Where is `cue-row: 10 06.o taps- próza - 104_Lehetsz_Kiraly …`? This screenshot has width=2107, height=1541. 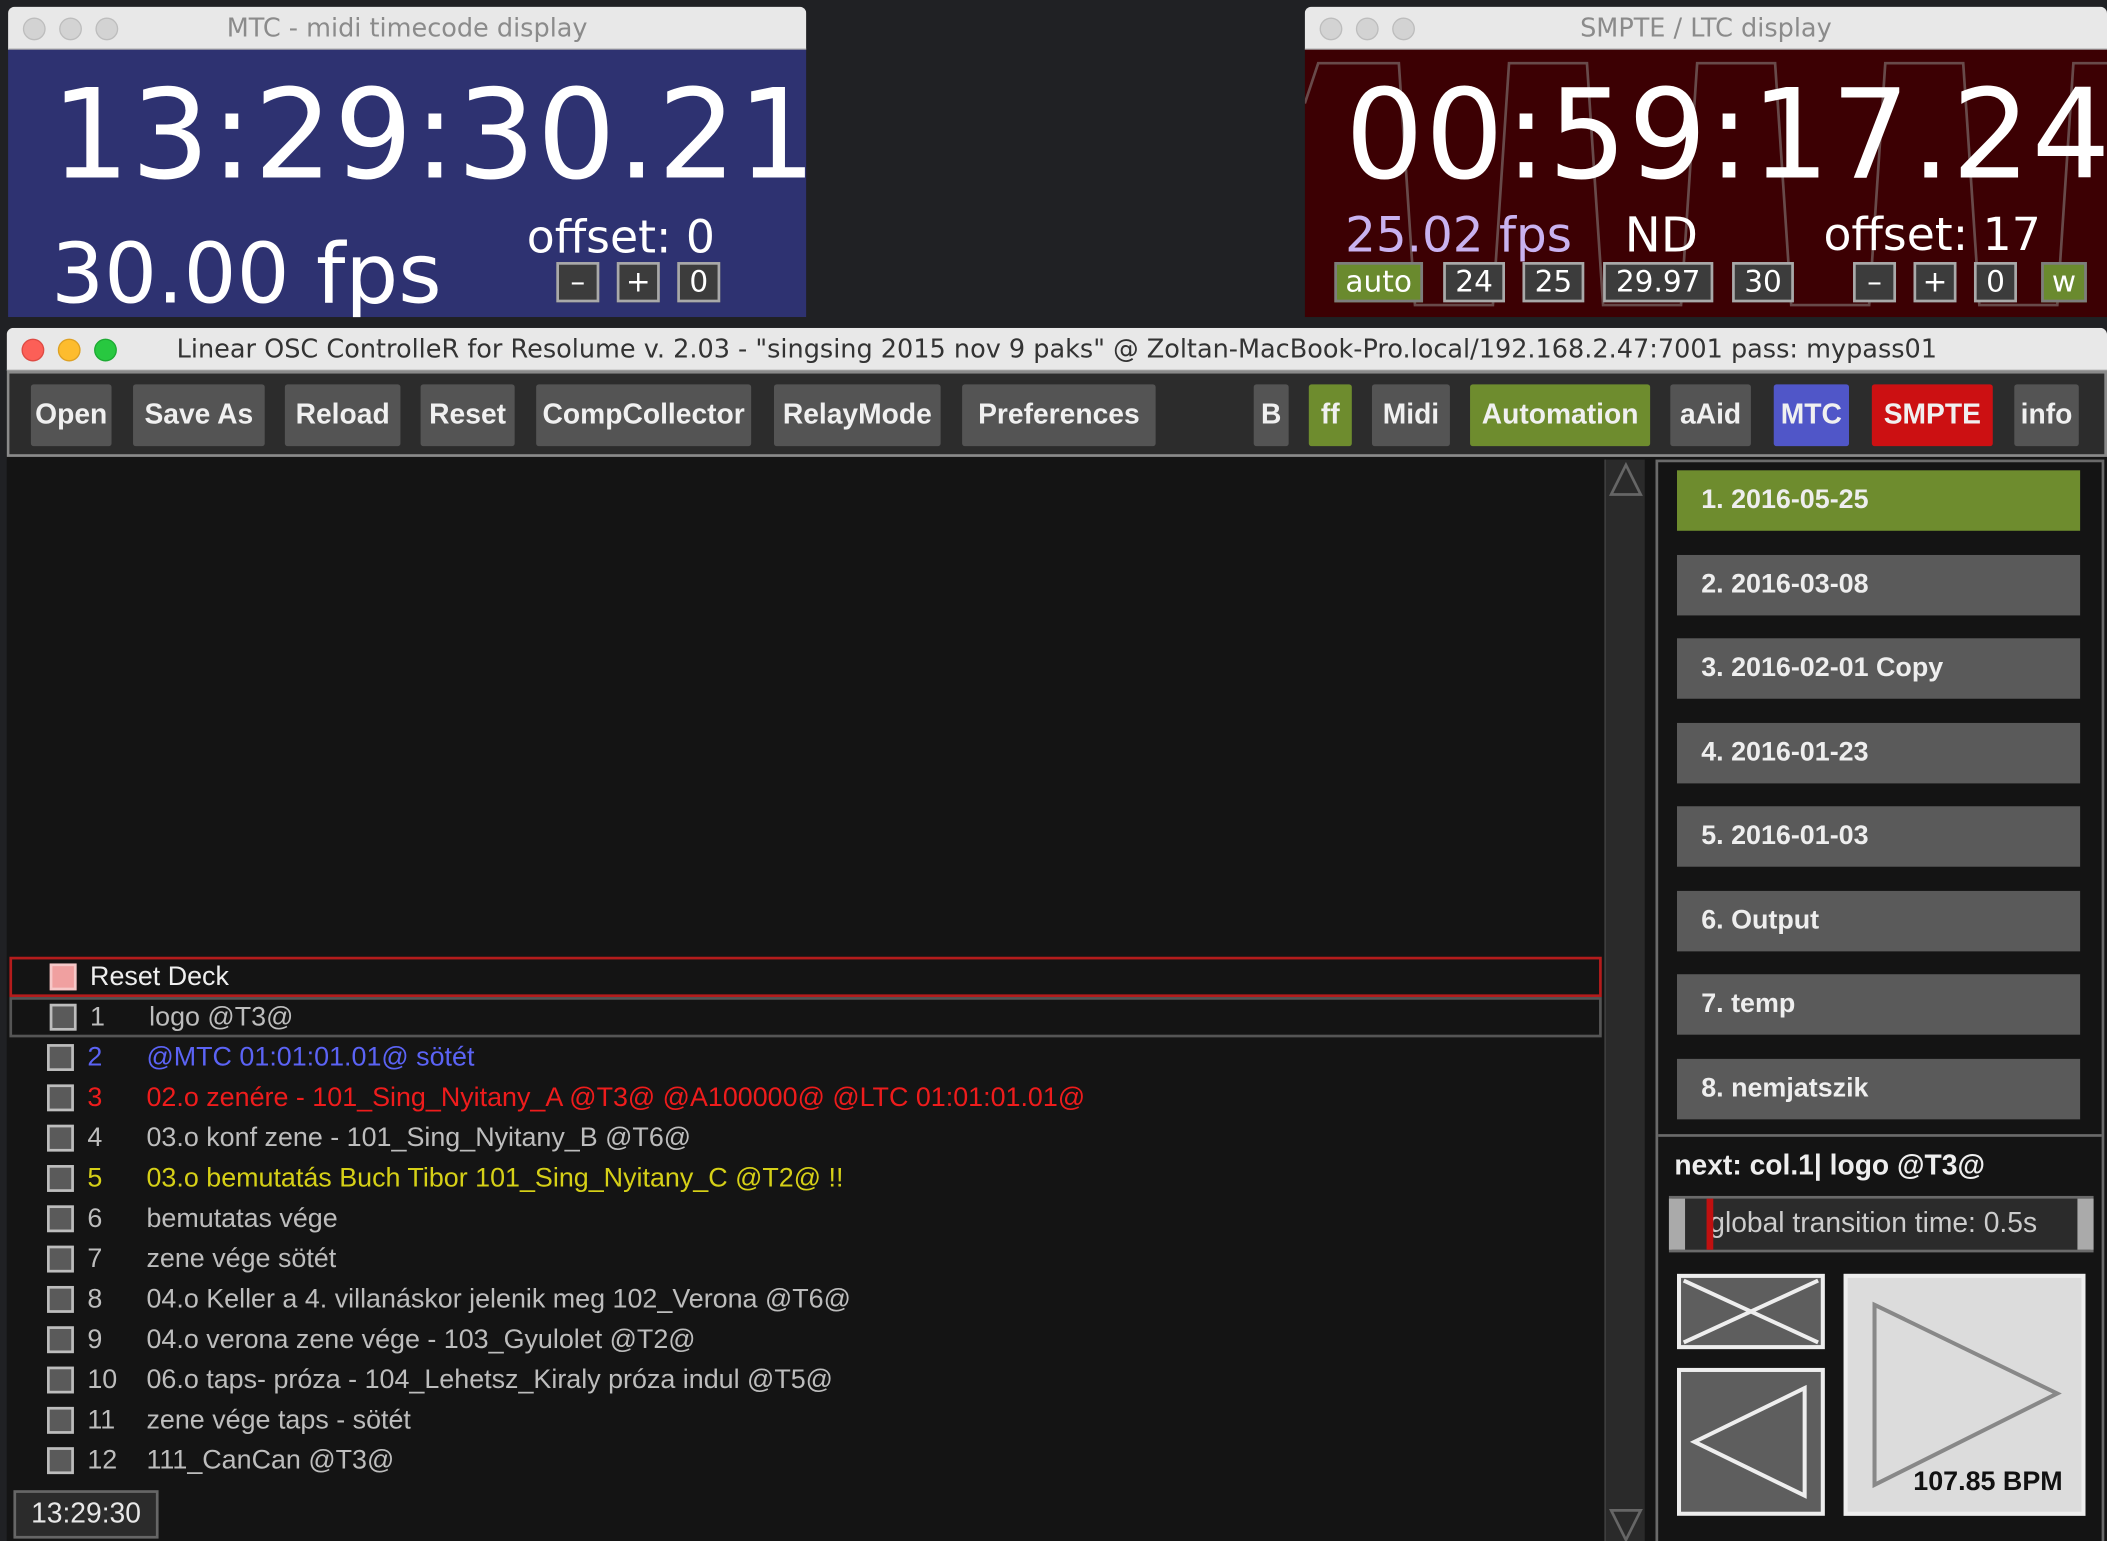
cue-row: 10 06.o taps- próza - 104_Lehetsz_Kiraly … is located at coordinates (805, 1380).